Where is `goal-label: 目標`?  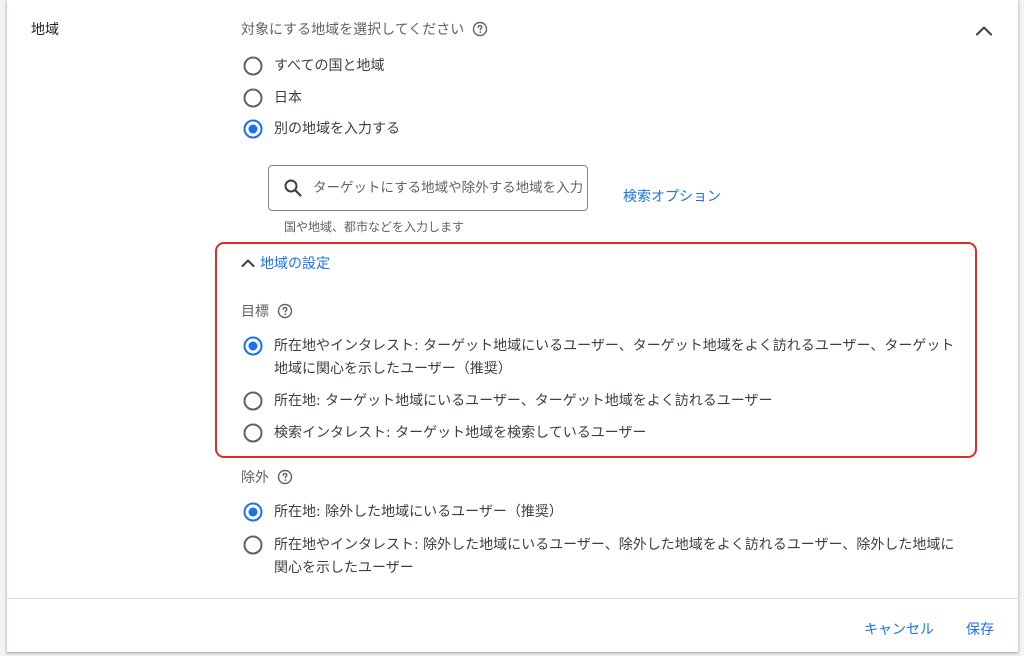
goal-label: 目標 is located at coordinates (267, 311).